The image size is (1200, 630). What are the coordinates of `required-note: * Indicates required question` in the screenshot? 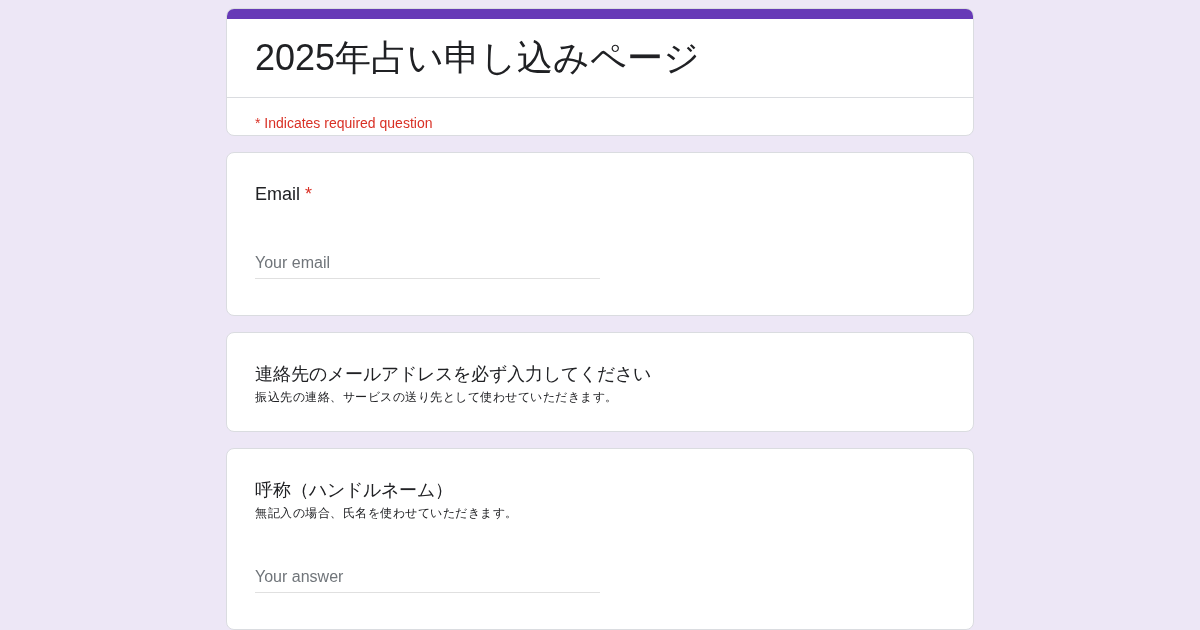 It's located at (344, 123).